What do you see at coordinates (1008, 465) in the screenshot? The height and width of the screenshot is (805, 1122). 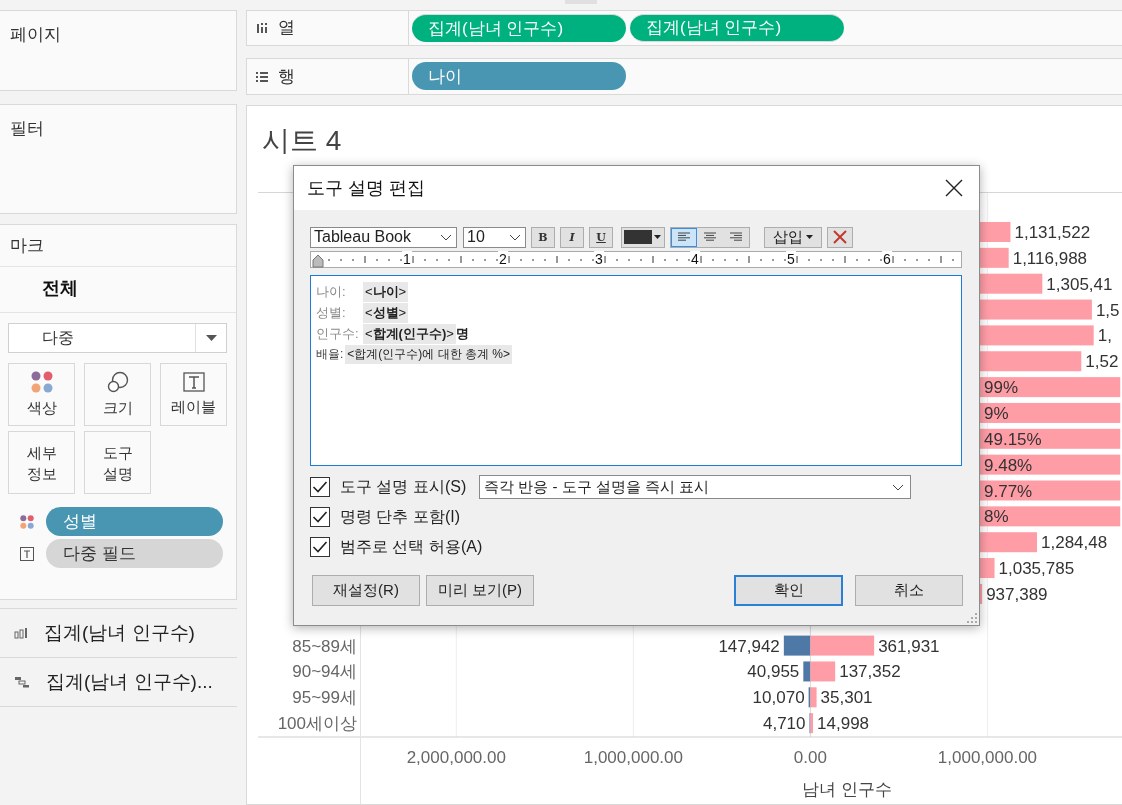 I see `percent-label: 9.48%` at bounding box center [1008, 465].